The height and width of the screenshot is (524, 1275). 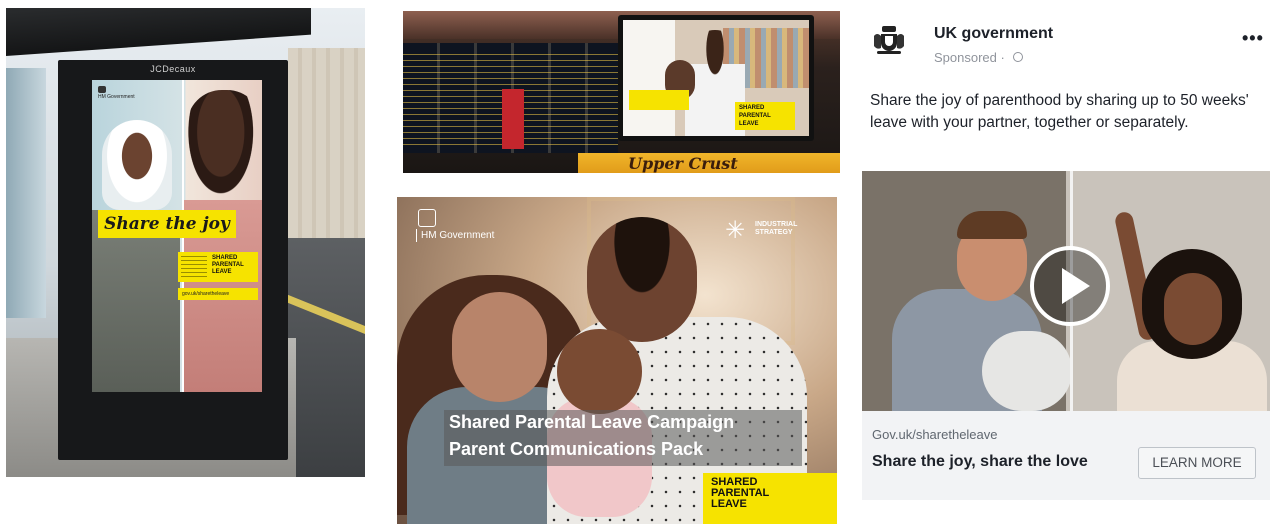 I want to click on pack-title-line-1: Shared Parental Leave Campaign, so click(x=592, y=422).